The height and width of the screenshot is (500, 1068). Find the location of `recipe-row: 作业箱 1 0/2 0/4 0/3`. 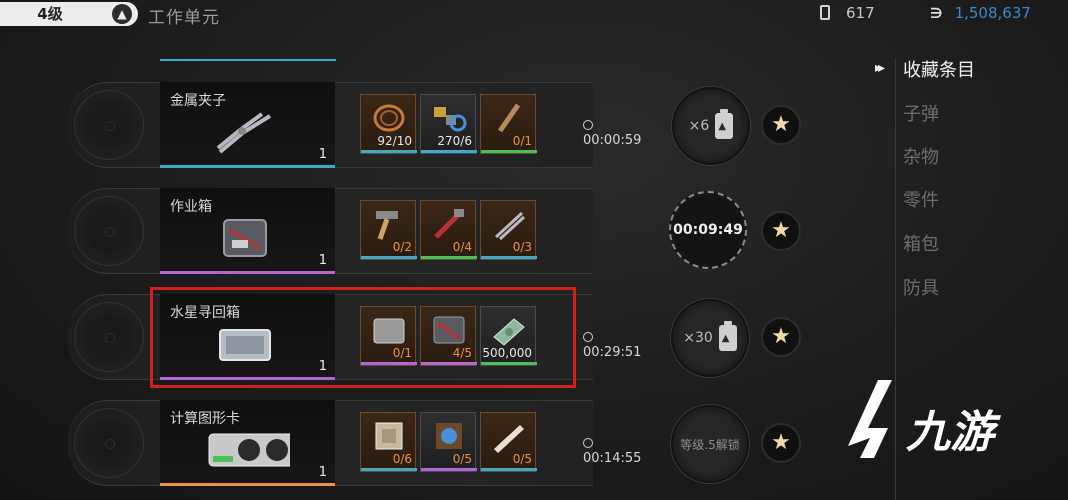

recipe-row: 作业箱 1 0/2 0/4 0/3 is located at coordinates (330, 231).